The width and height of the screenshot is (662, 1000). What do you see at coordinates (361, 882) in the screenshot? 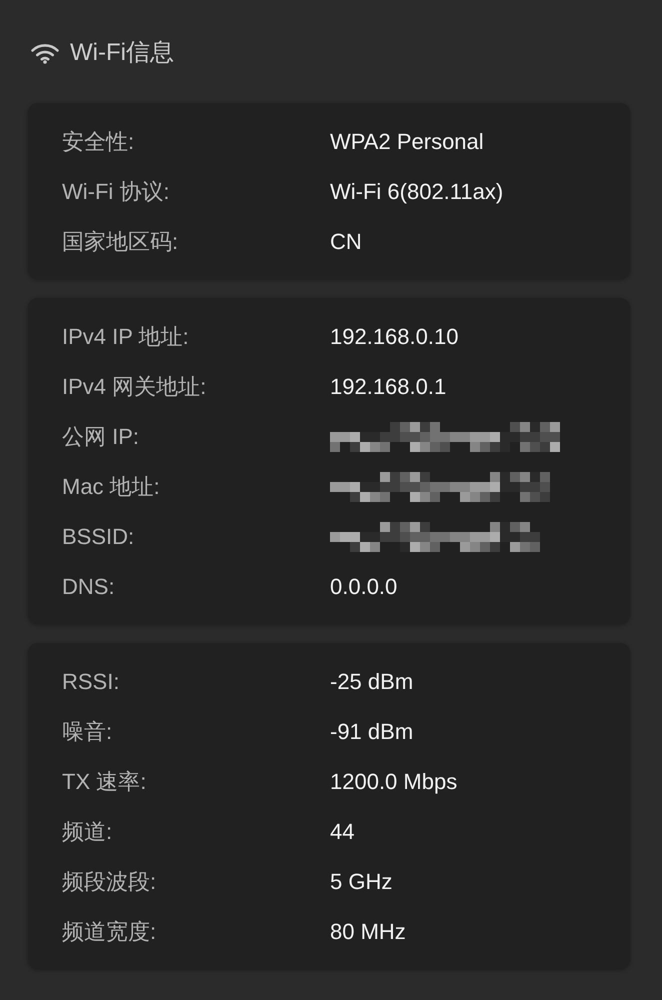
I see `row-value: 5 GHz` at bounding box center [361, 882].